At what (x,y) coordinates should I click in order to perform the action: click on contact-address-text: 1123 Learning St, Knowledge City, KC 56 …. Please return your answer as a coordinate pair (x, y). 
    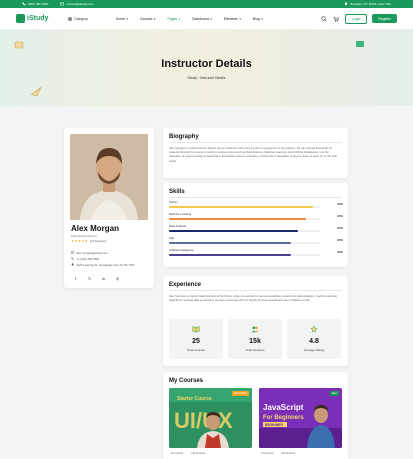
    Looking at the image, I should click on (105, 265).